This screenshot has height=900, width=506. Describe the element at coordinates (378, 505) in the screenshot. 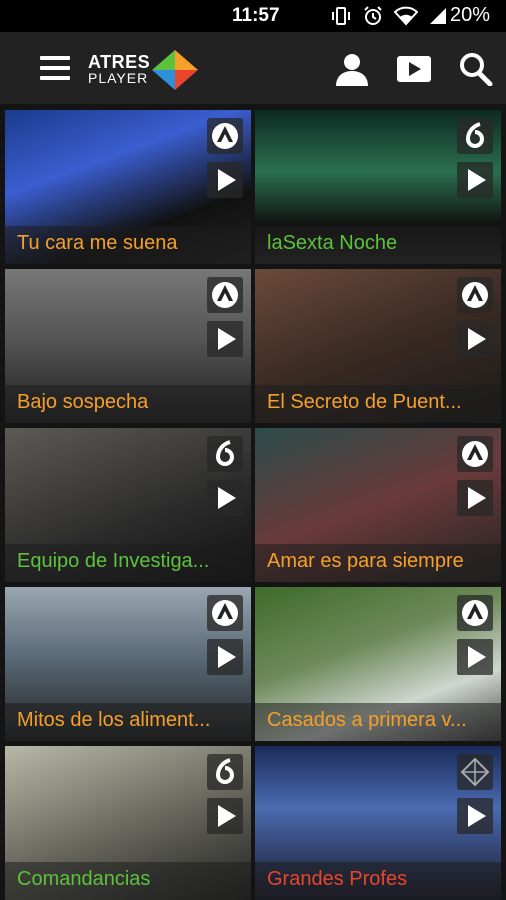

I see `program-card: Amar es para siempre` at that location.